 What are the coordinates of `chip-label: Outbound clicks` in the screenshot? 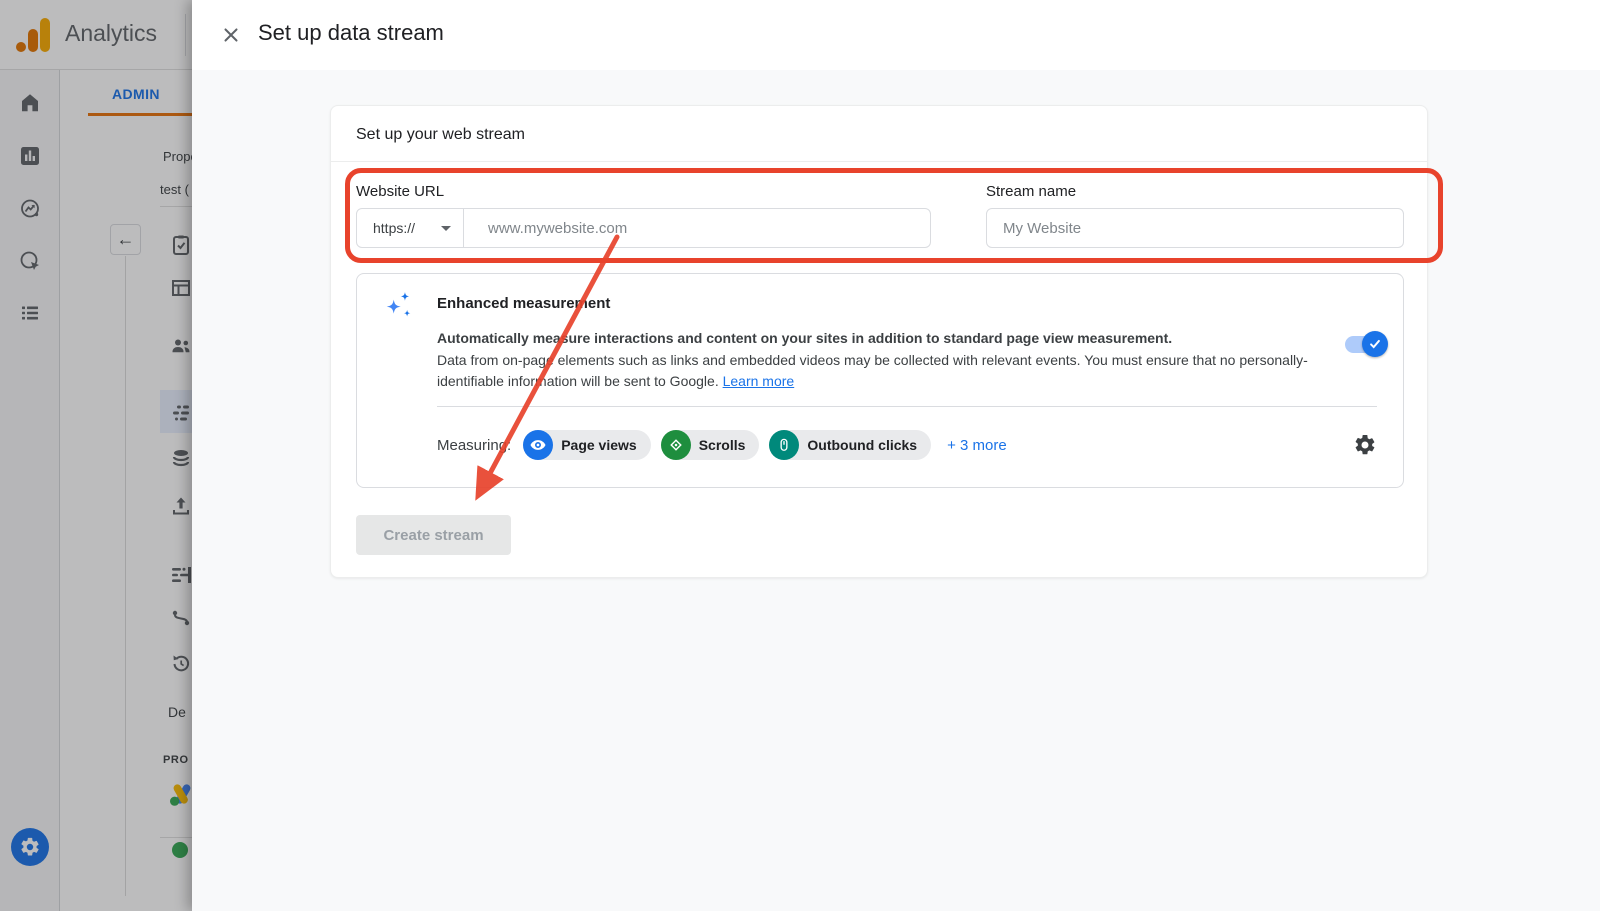 It's located at (862, 445).